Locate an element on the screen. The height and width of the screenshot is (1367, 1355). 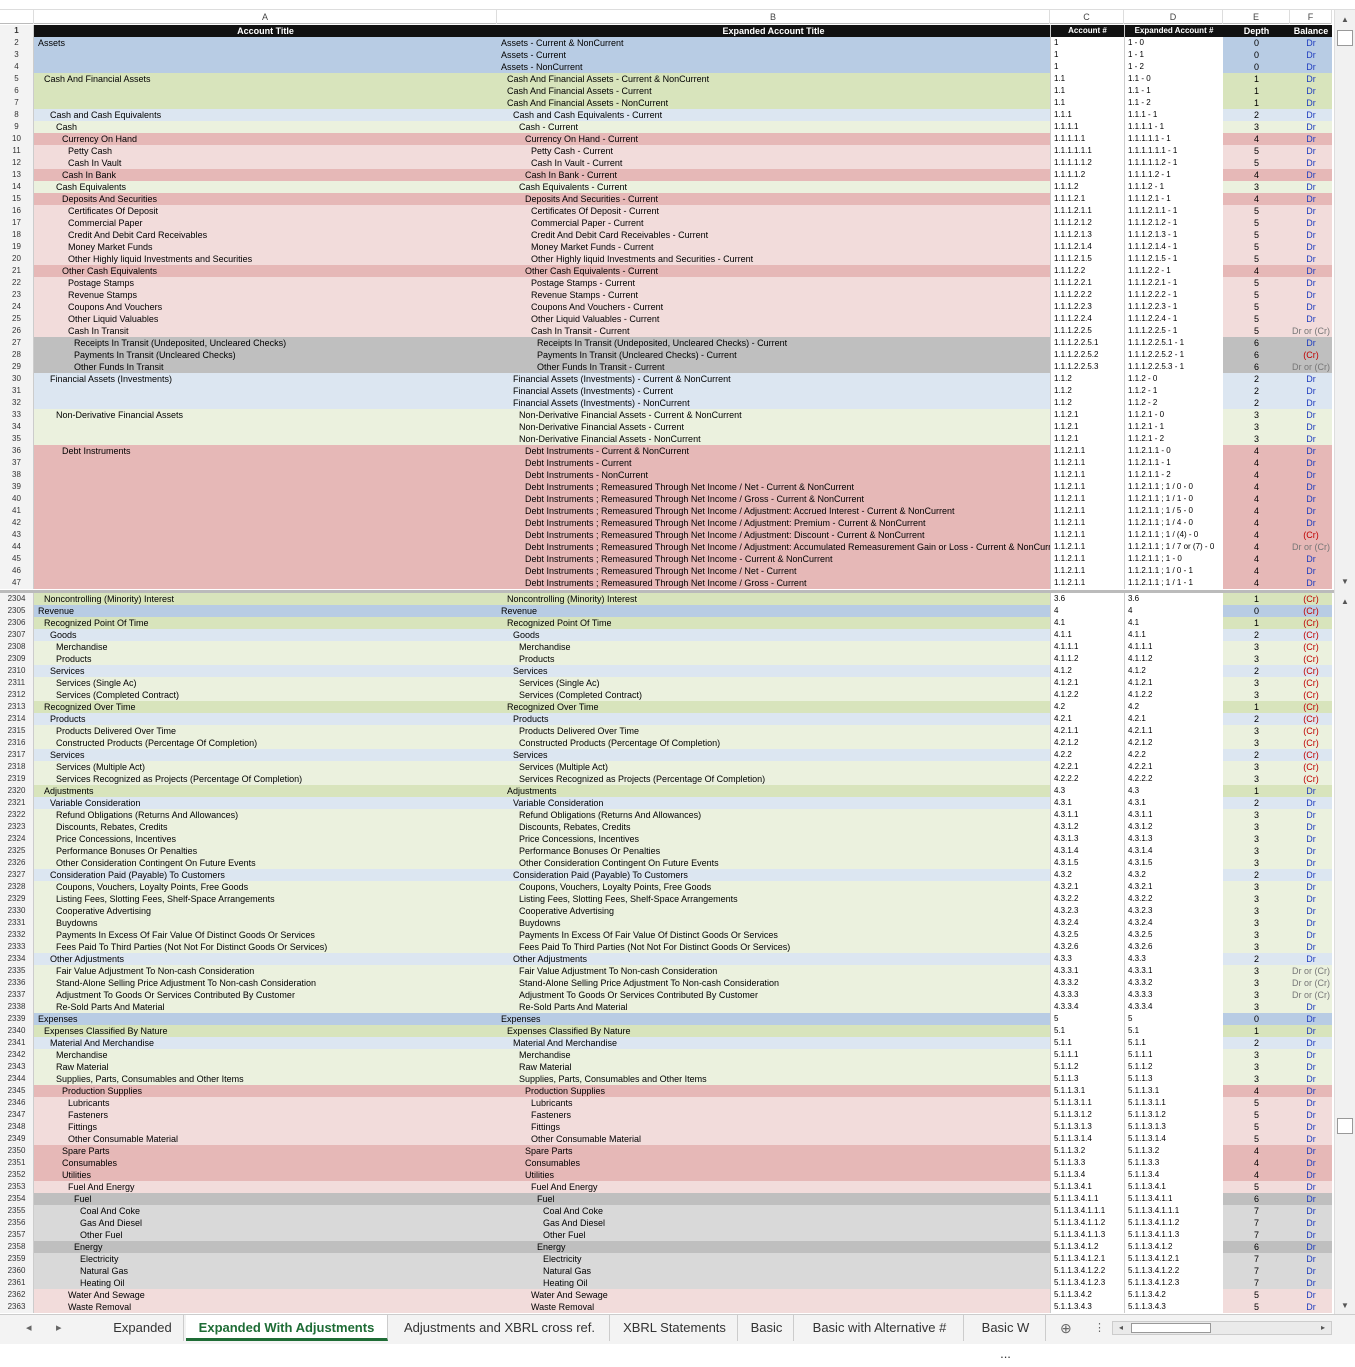
cell-account-title: Recognized Point Of Time is located at coordinates (265, 623).